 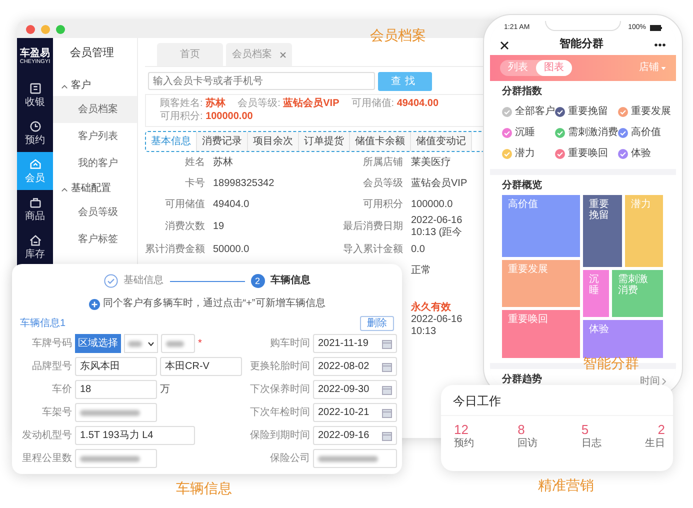 I want to click on tab: 储值卡余额, so click(x=380, y=141).